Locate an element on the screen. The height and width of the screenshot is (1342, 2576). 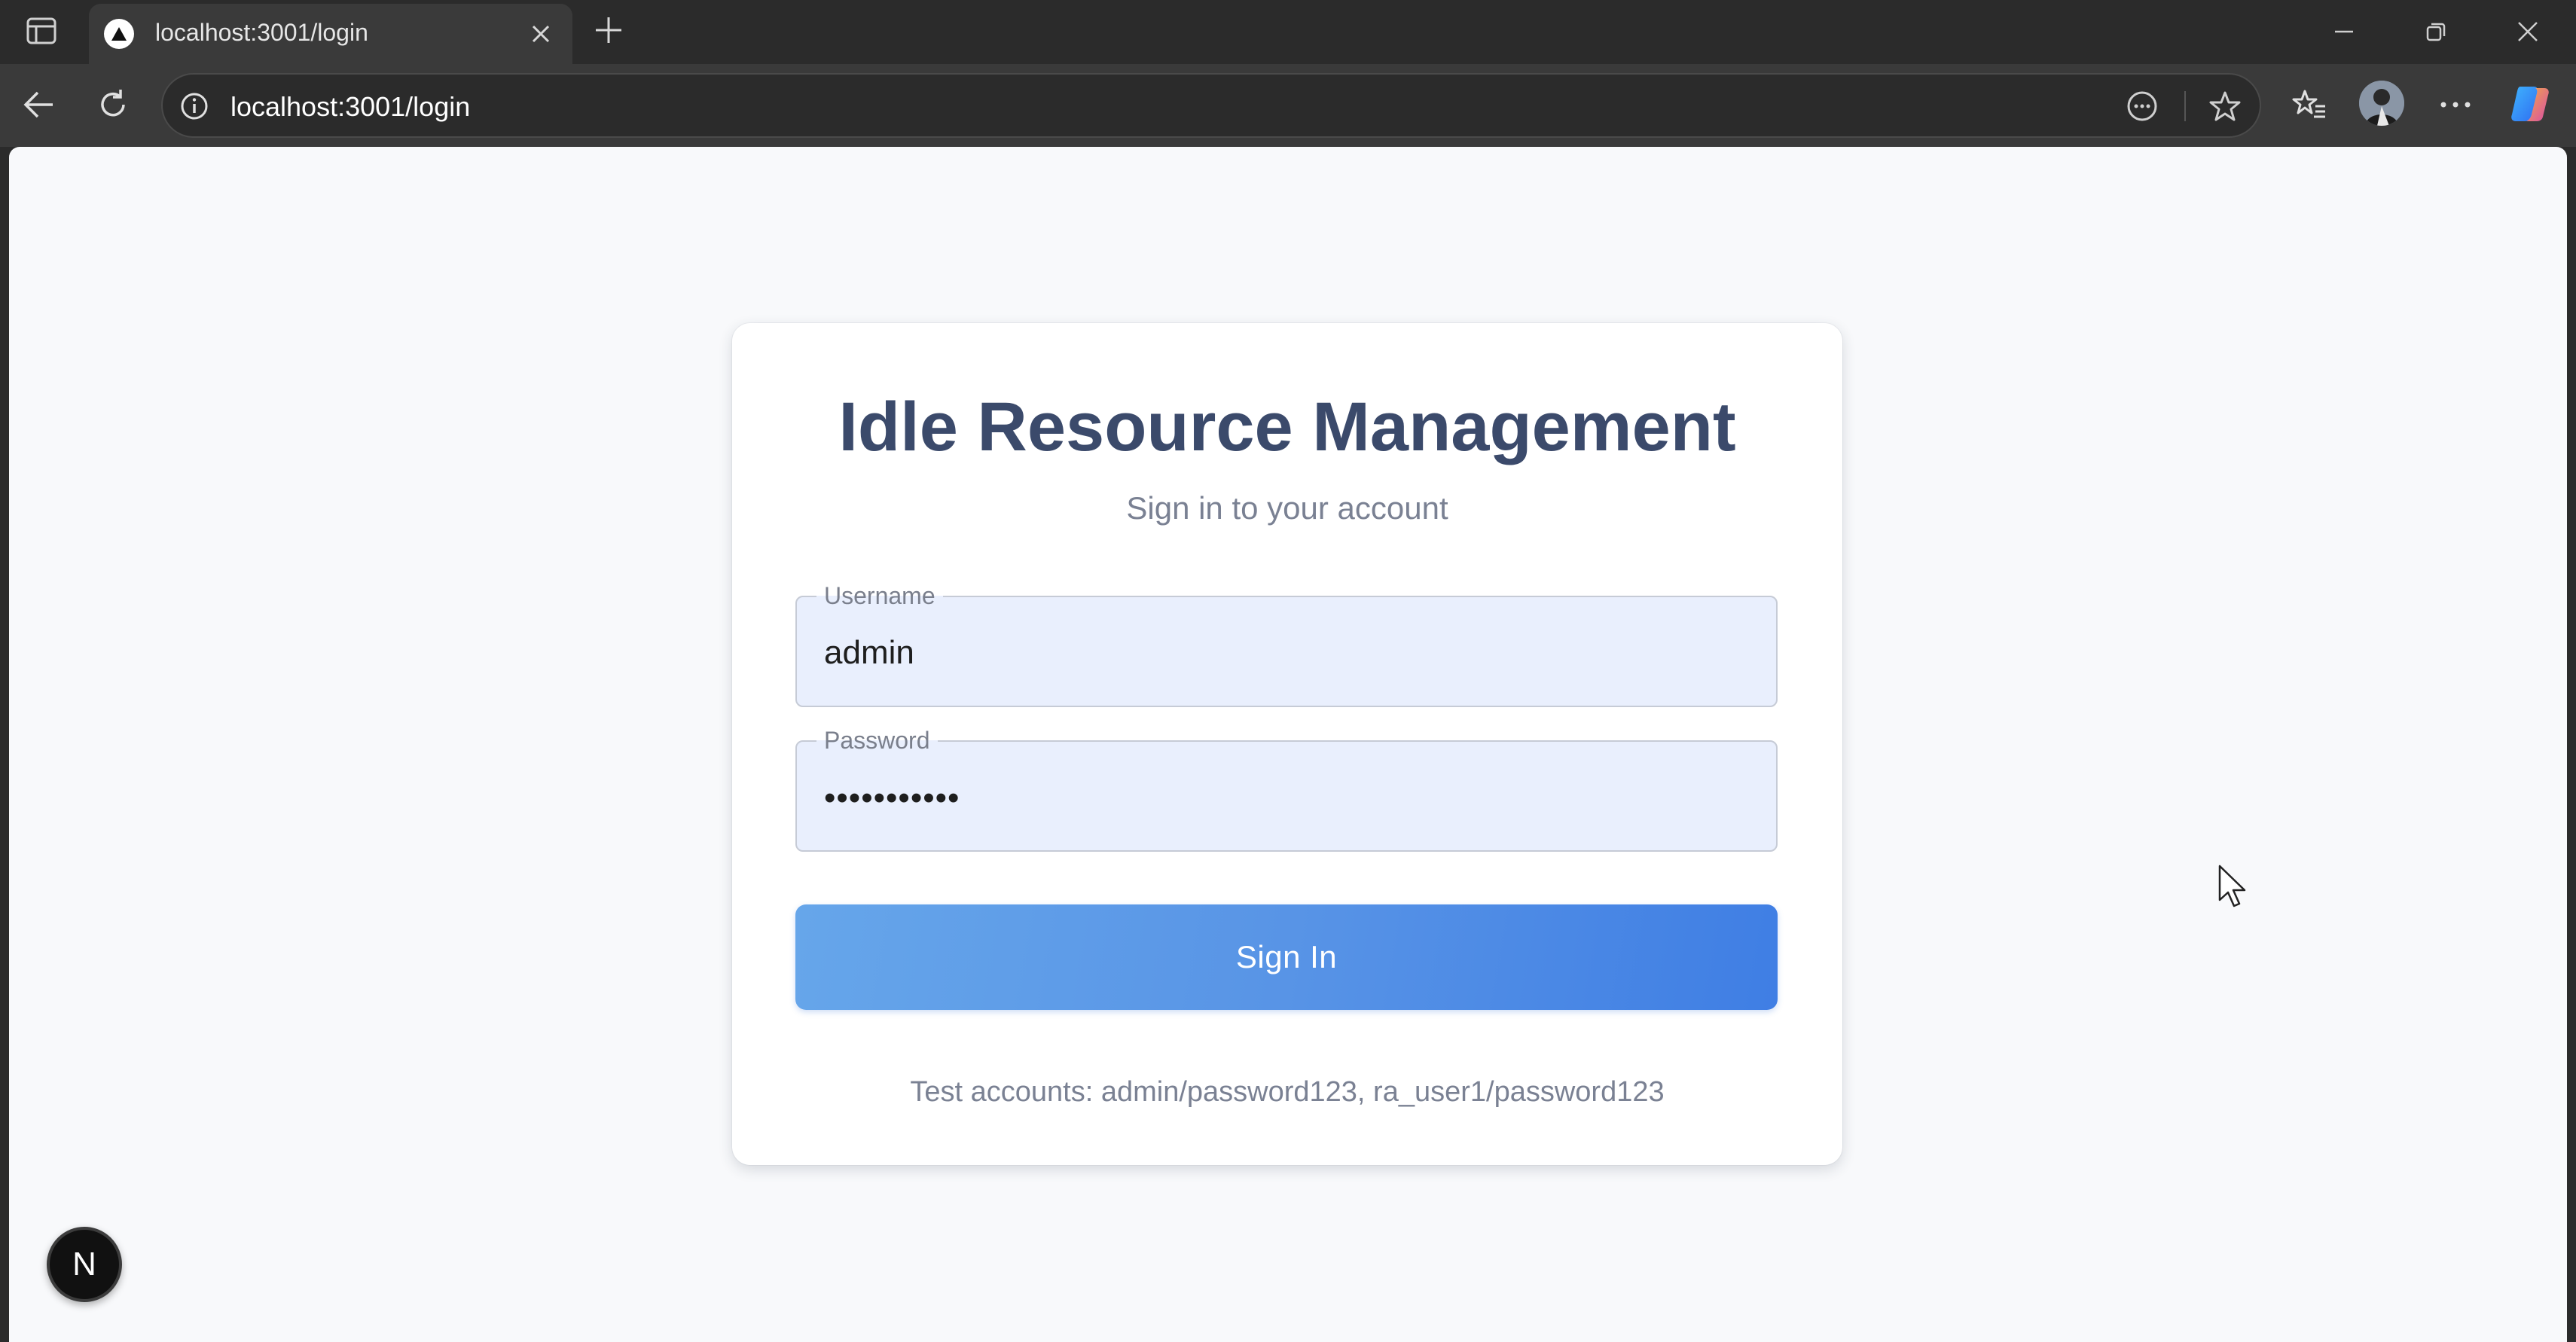
plus-icon is located at coordinates (609, 30).